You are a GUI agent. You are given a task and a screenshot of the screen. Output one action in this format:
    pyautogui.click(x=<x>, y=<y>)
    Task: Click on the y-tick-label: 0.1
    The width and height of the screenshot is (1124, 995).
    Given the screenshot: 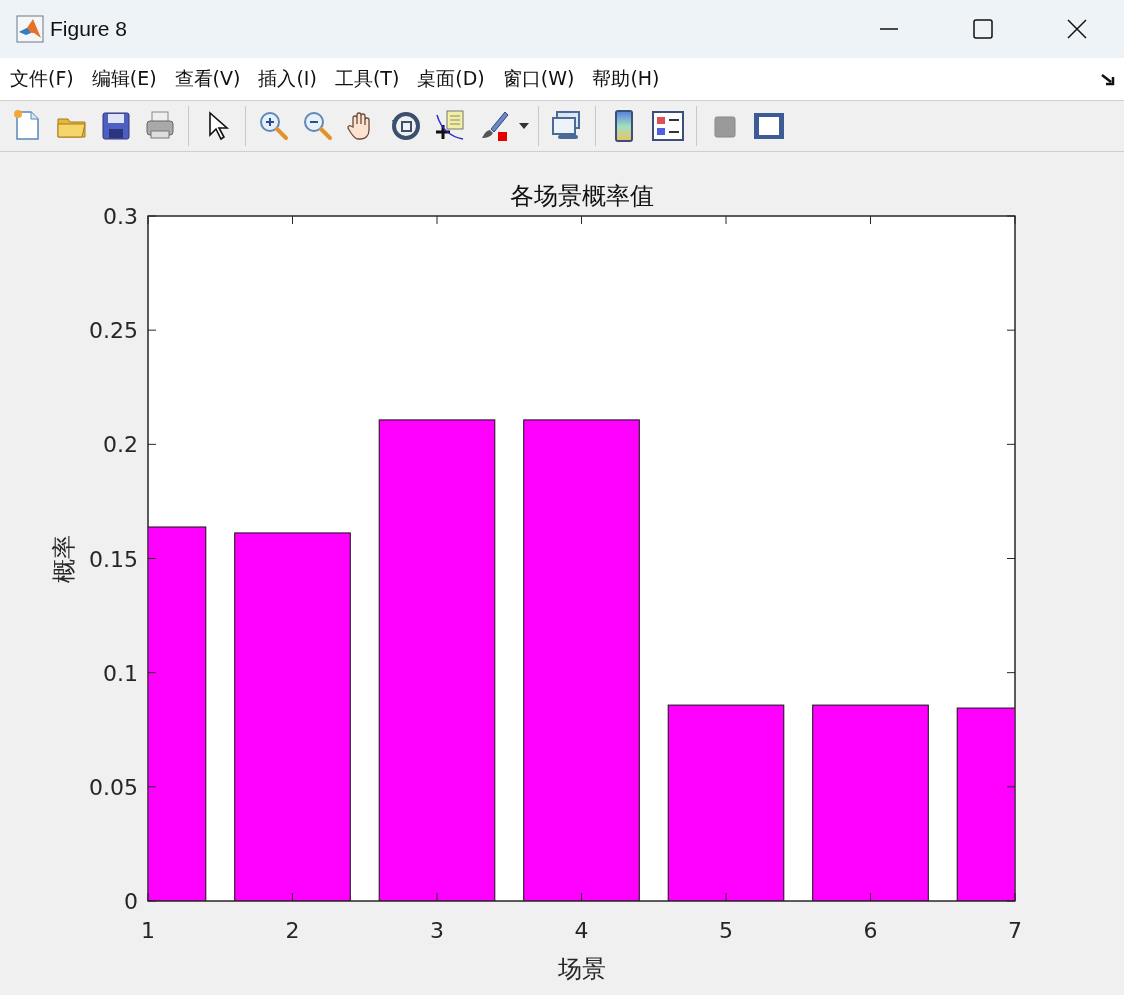 What is the action you would take?
    pyautogui.click(x=120, y=673)
    